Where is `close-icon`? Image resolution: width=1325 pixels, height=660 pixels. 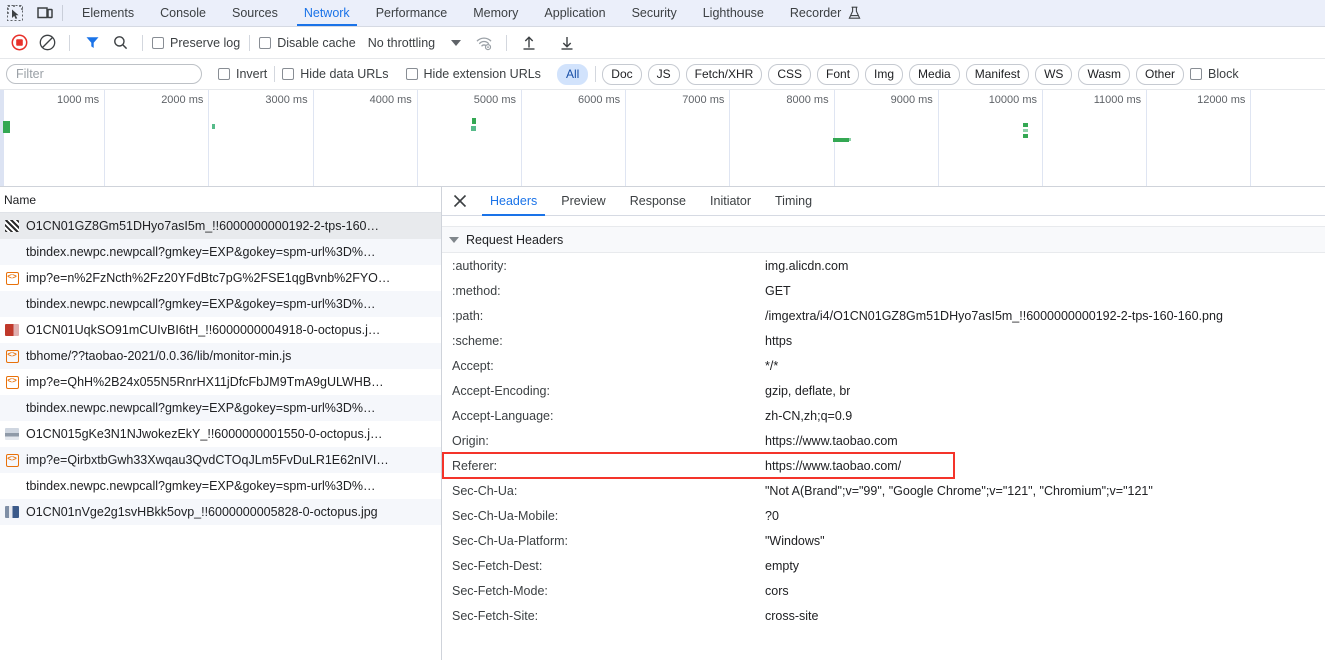 close-icon is located at coordinates (460, 201).